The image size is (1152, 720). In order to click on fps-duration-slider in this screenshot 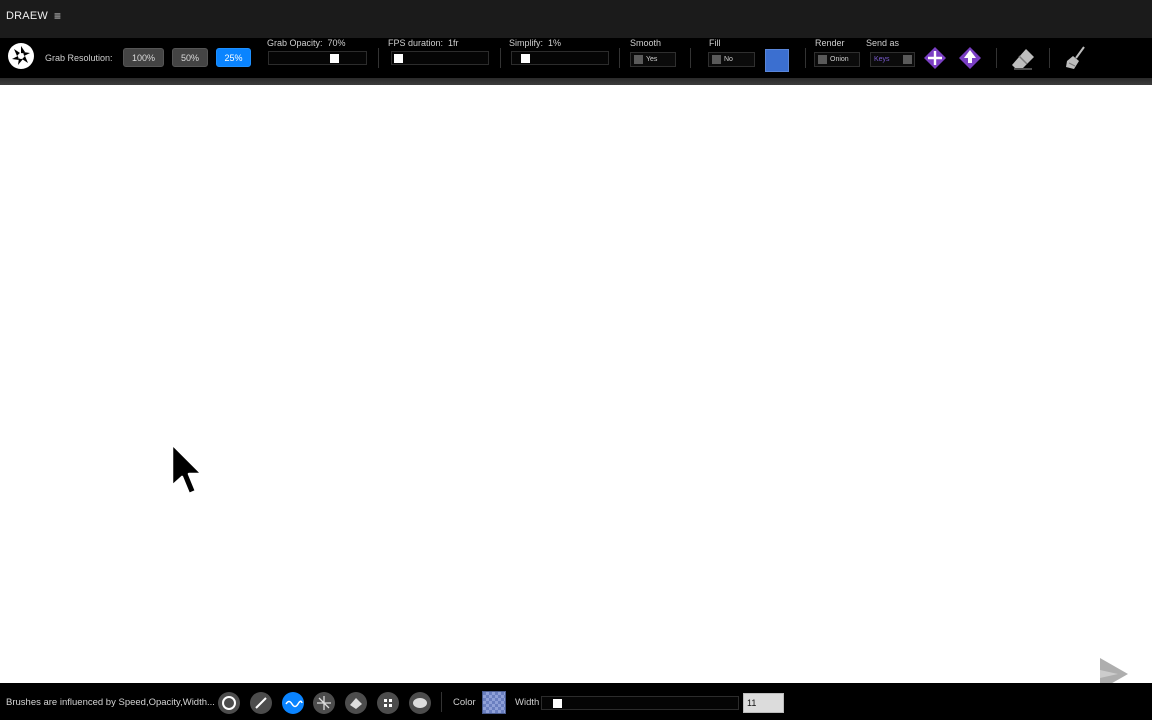, I will do `click(440, 58)`.